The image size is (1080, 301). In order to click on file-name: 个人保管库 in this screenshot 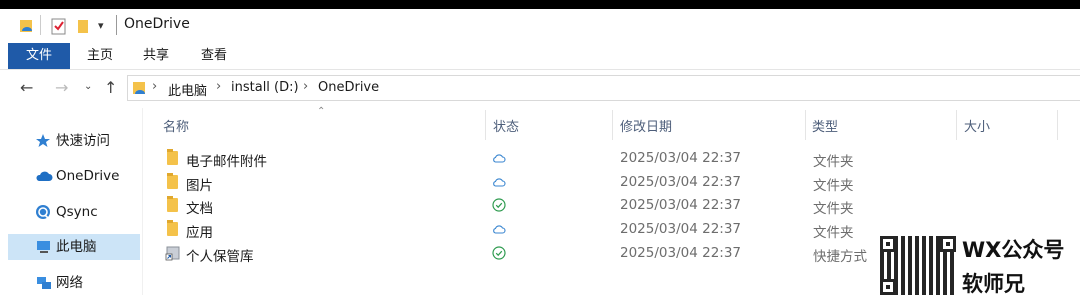, I will do `click(220, 257)`.